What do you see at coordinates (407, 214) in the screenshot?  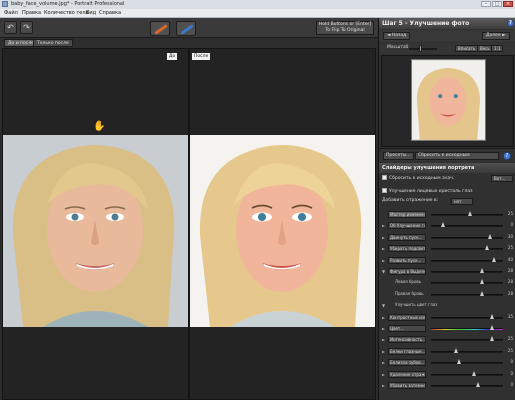 I see `slider-label: Мастер изменения` at bounding box center [407, 214].